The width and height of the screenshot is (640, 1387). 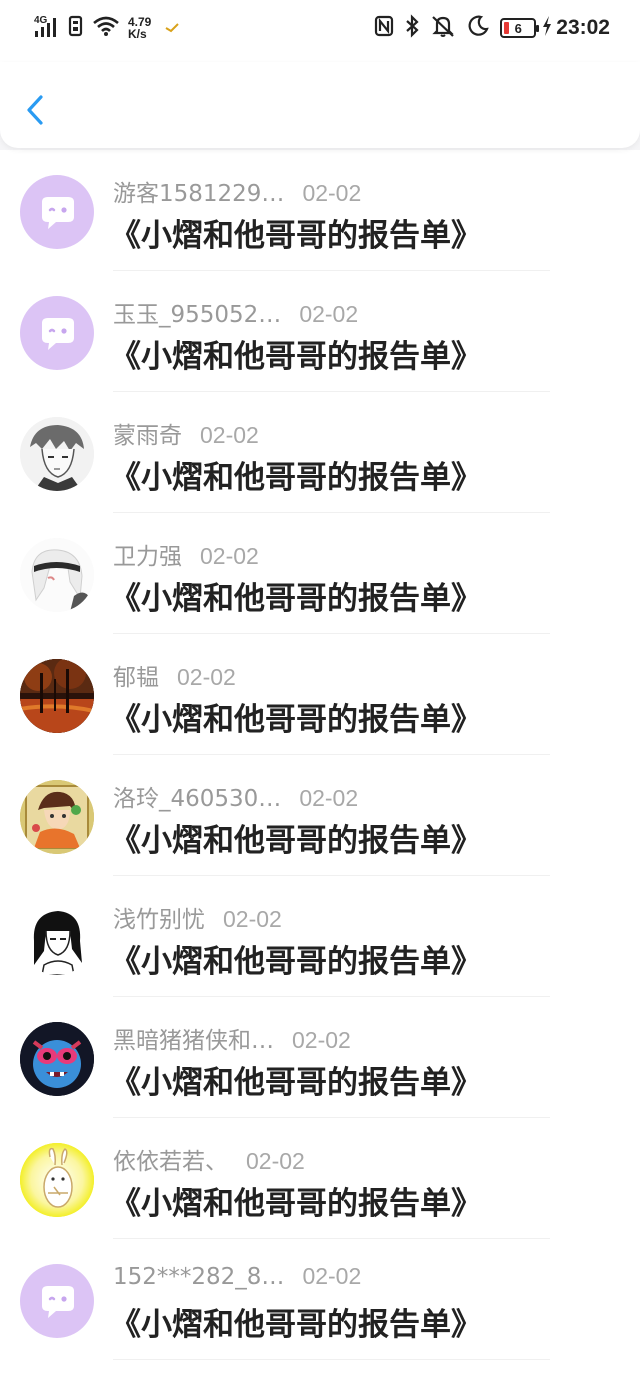 I want to click on list-item: 蒙雨奇 02-02 《小熠和他哥哥的报告单》, so click(x=320, y=452).